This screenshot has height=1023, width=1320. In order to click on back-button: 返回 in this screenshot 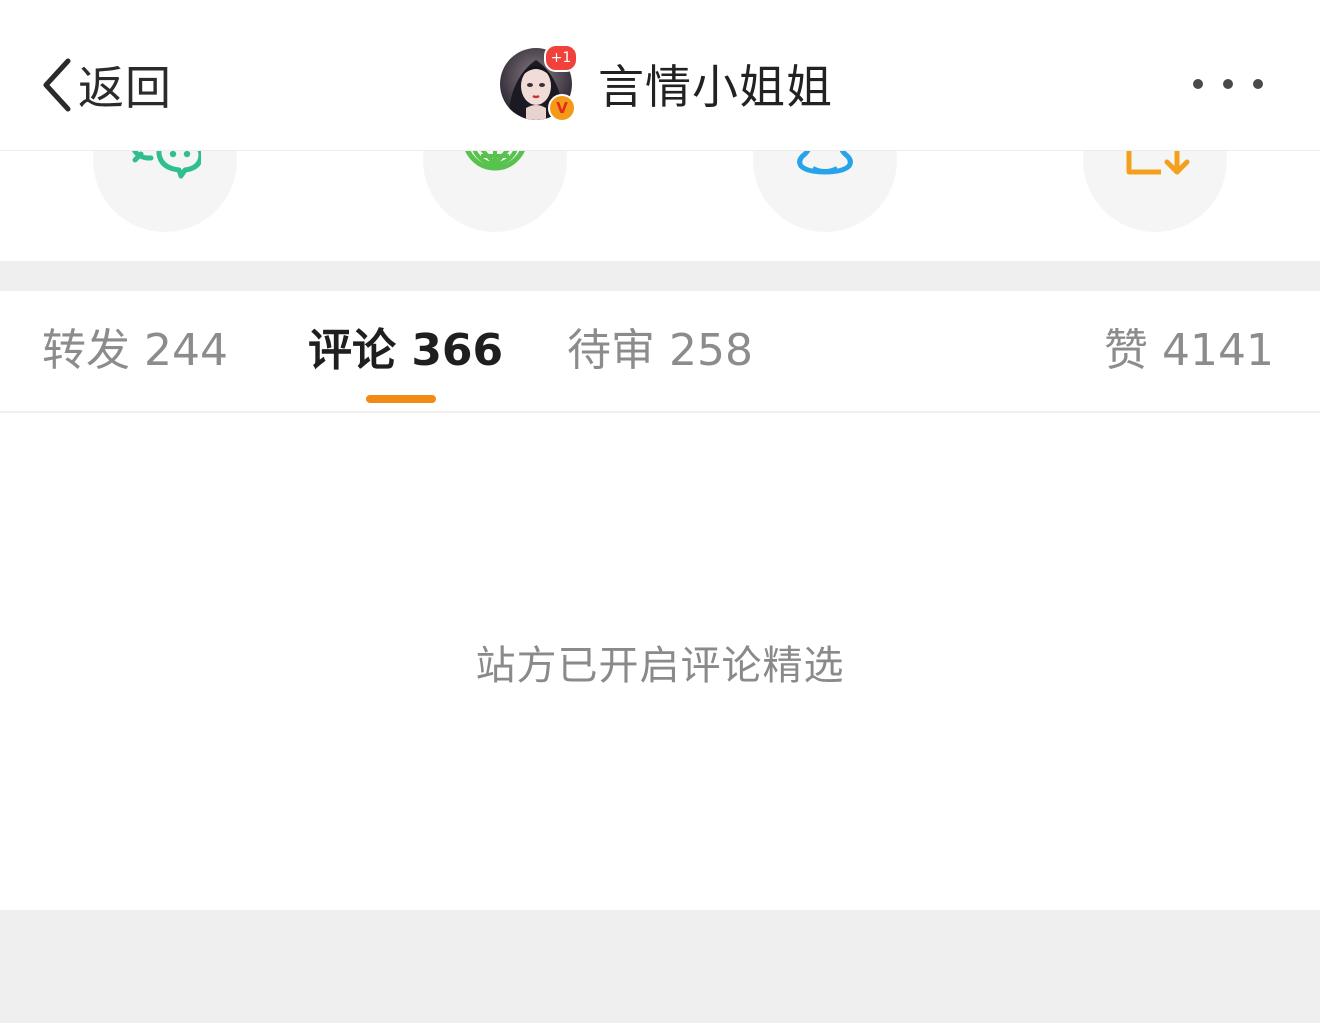, I will do `click(104, 85)`.